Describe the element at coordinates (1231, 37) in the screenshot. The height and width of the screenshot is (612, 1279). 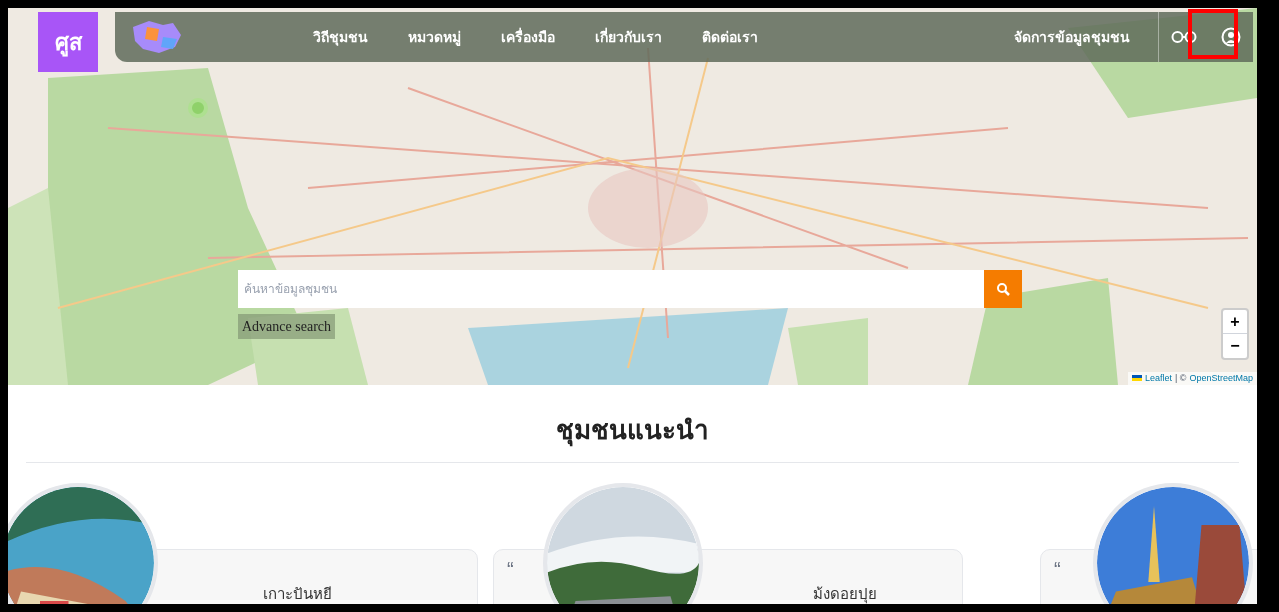
I see `user-icon` at that location.